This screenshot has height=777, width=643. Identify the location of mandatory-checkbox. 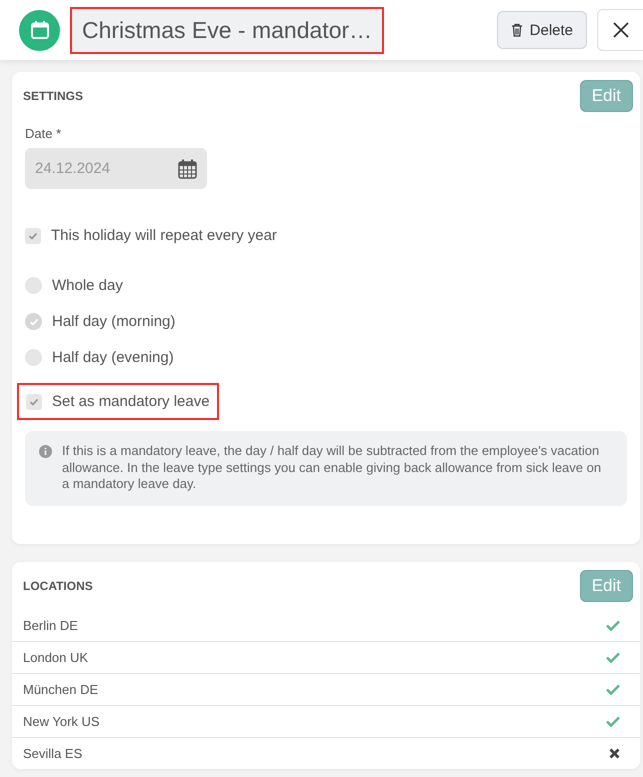
(34, 402).